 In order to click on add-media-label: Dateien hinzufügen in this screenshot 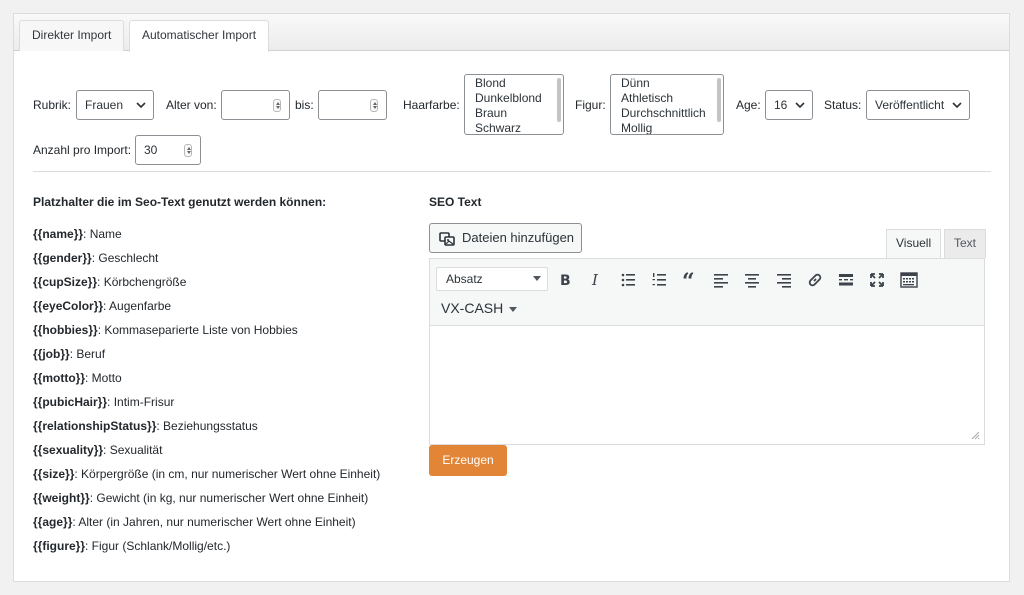, I will do `click(518, 237)`.